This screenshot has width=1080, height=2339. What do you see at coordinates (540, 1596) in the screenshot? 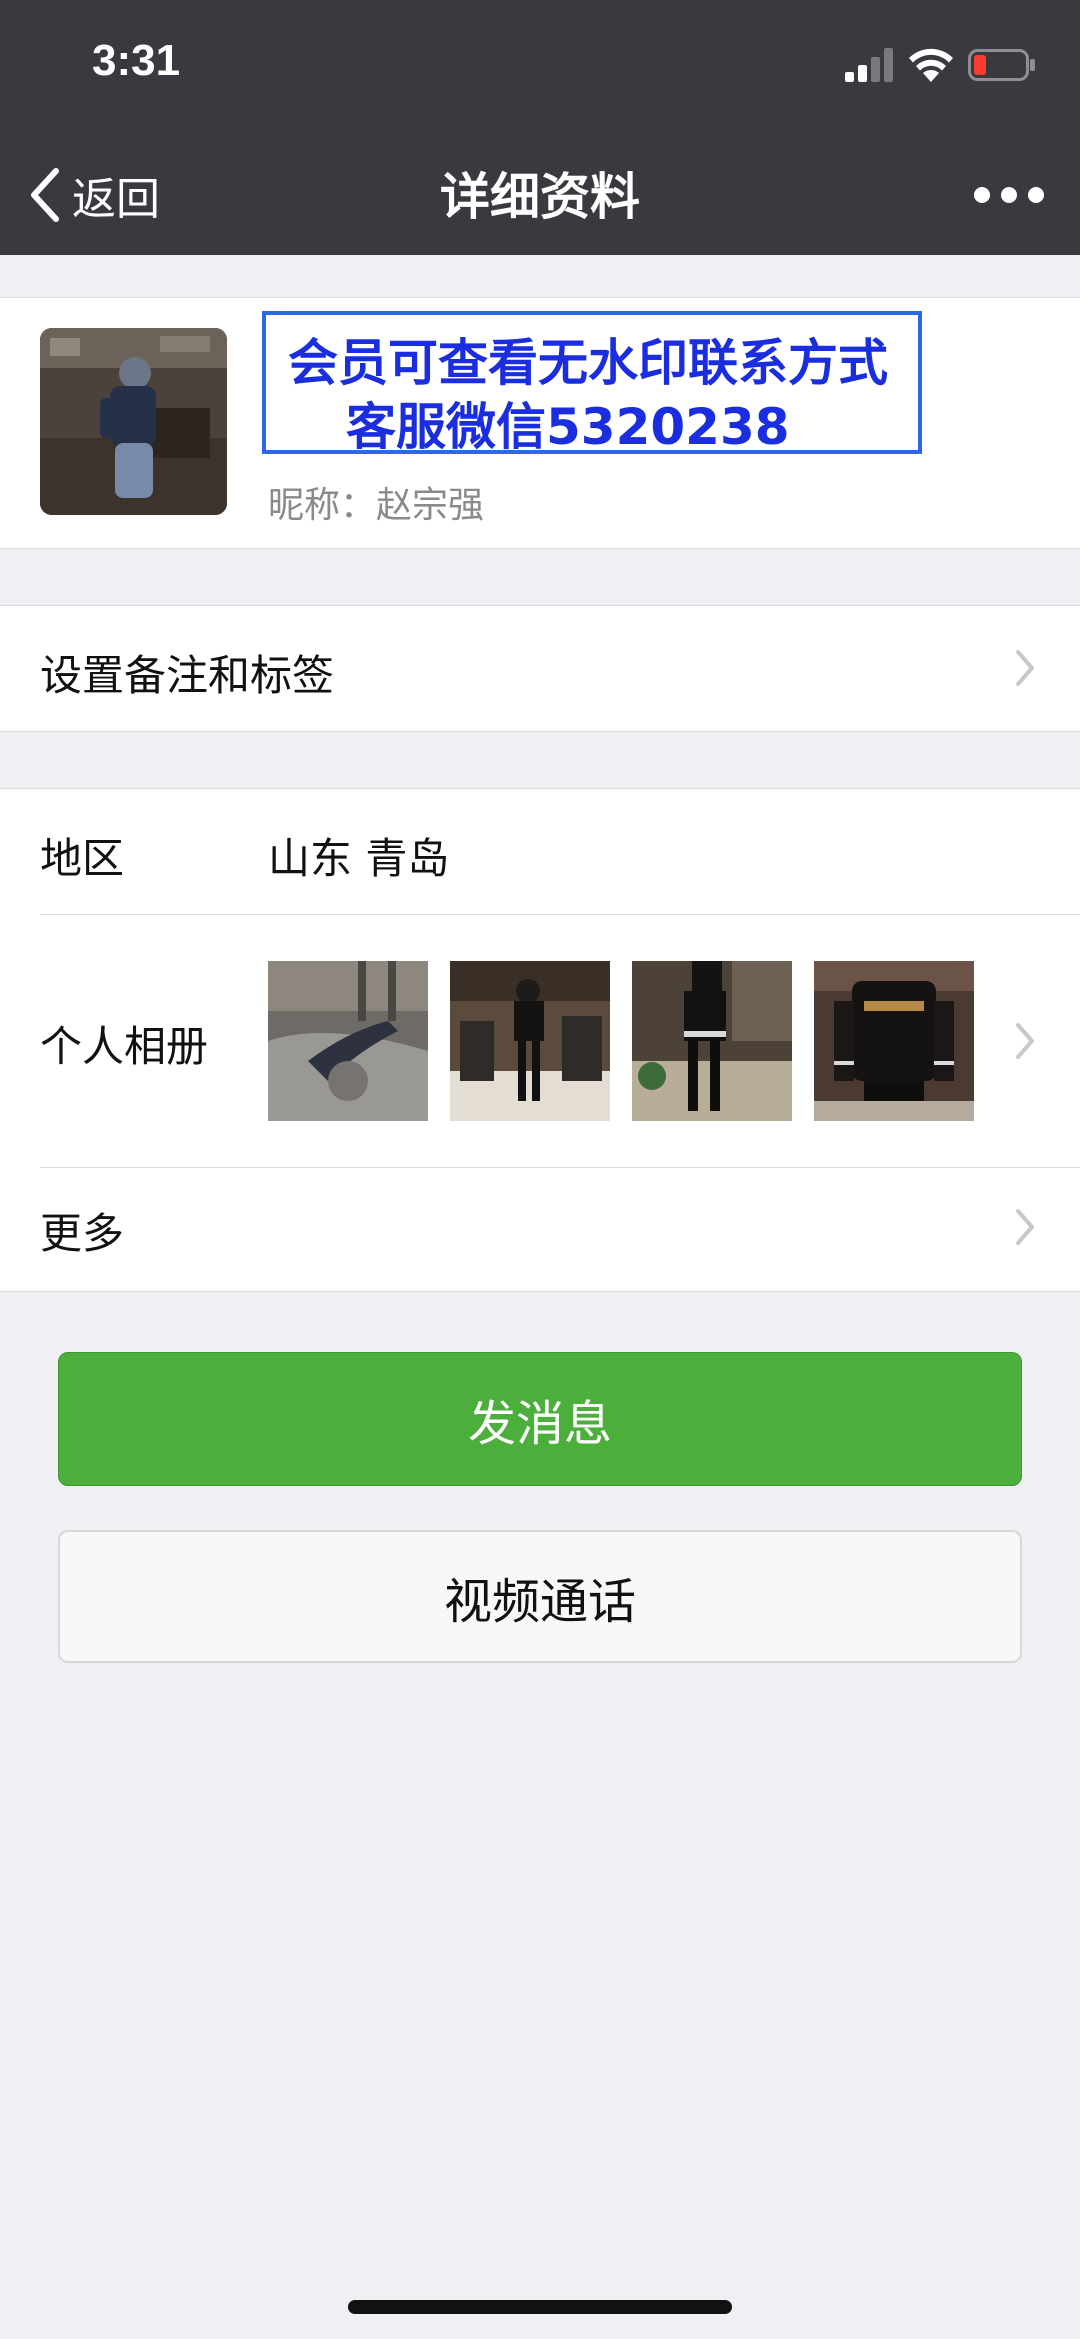
I see `video-call-button: 视频通话` at bounding box center [540, 1596].